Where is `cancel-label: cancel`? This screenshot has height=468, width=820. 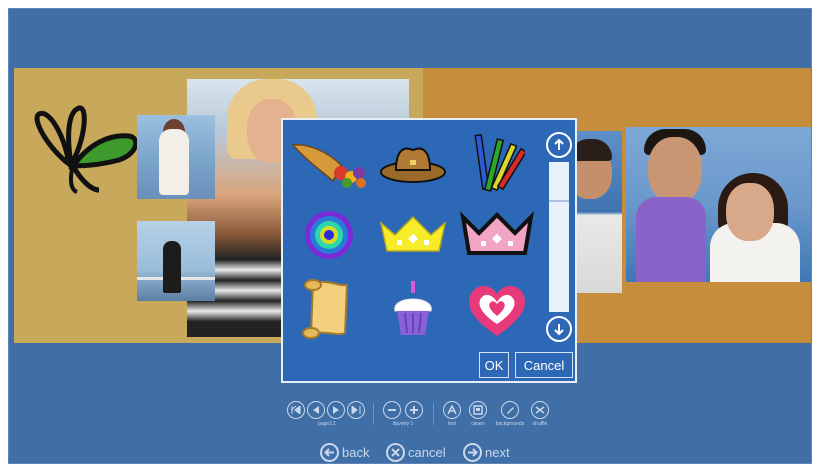
cancel-label: cancel is located at coordinates (427, 452).